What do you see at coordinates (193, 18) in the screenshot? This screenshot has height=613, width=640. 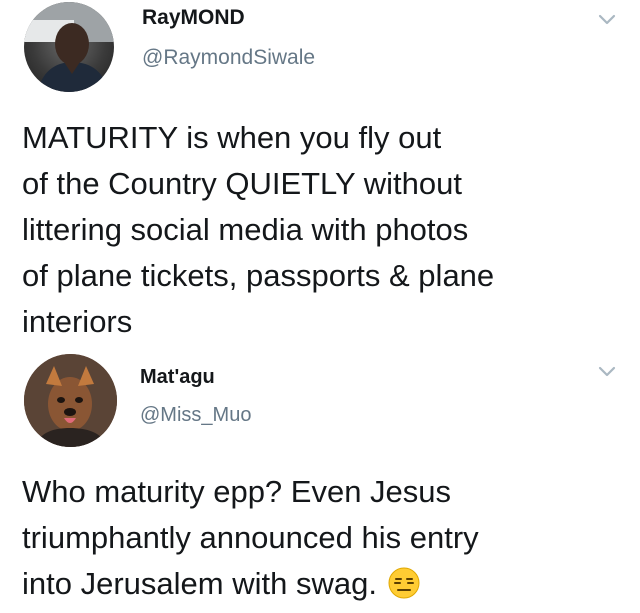 I see `display-name: RayMOND` at bounding box center [193, 18].